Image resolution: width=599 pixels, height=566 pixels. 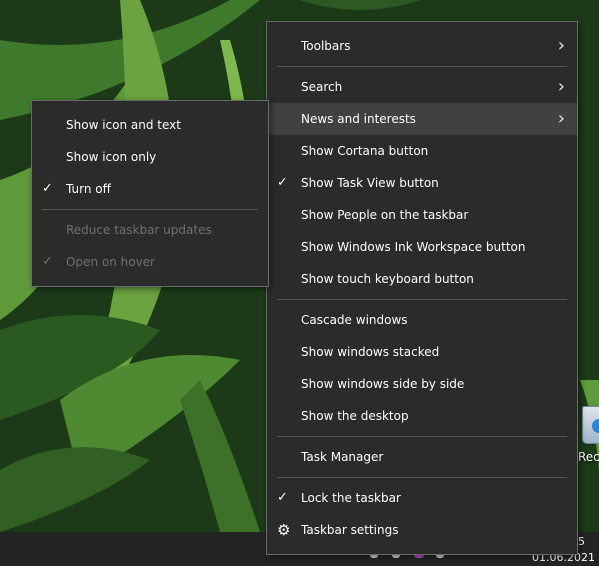 I want to click on submenu-item-reduce-taskbar-updates: Reduce taskbar updates, so click(x=150, y=230).